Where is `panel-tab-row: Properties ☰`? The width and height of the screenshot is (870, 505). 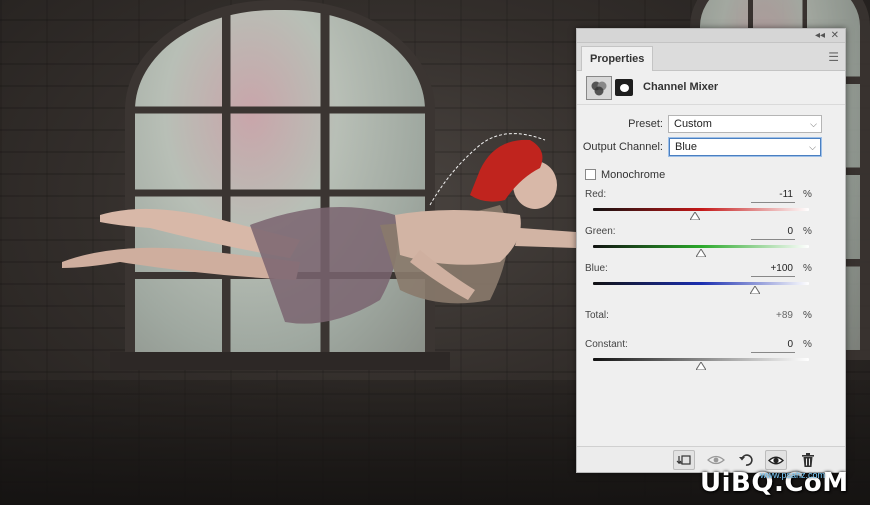 panel-tab-row: Properties ☰ is located at coordinates (711, 57).